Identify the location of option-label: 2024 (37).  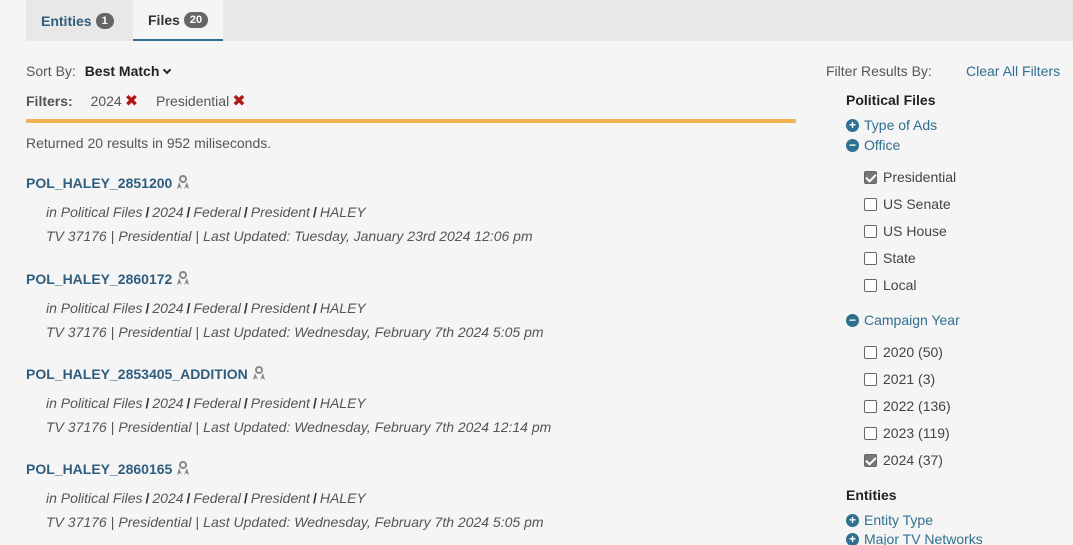
(913, 460).